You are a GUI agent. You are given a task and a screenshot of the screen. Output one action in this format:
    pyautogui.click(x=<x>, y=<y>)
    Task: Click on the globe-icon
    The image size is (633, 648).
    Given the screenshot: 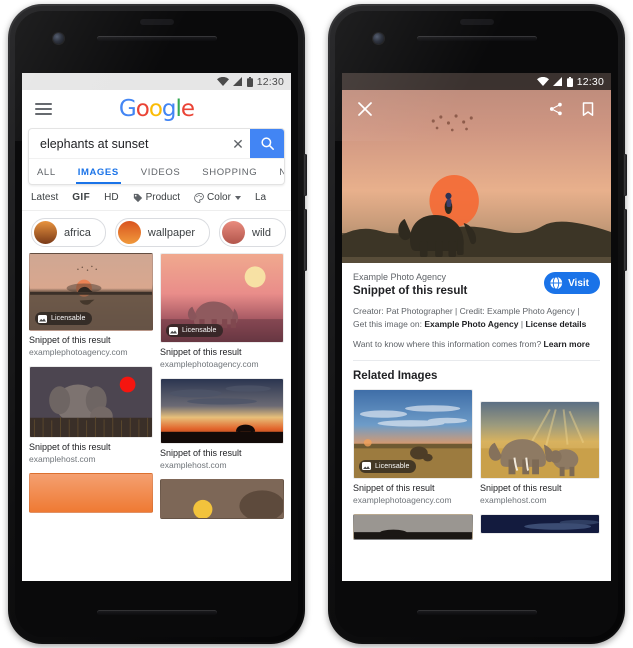 What is the action you would take?
    pyautogui.click(x=556, y=283)
    